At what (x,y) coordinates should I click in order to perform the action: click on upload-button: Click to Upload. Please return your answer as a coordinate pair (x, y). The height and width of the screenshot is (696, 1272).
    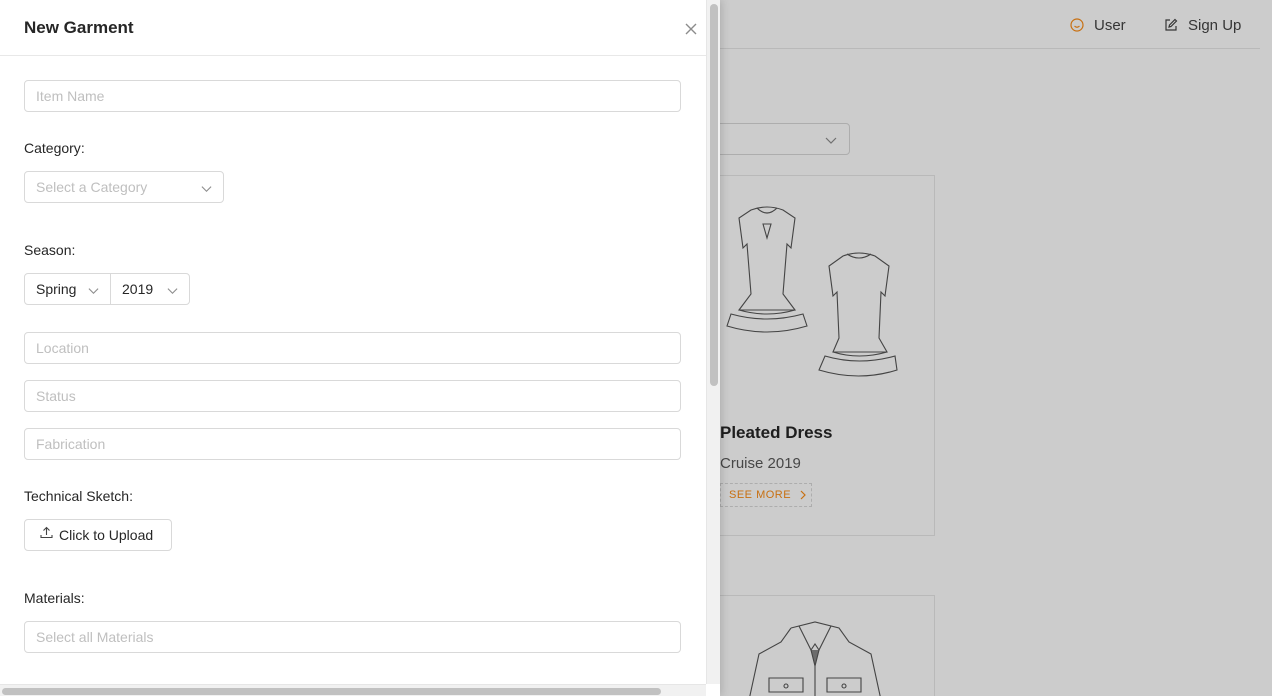
    Looking at the image, I should click on (98, 535).